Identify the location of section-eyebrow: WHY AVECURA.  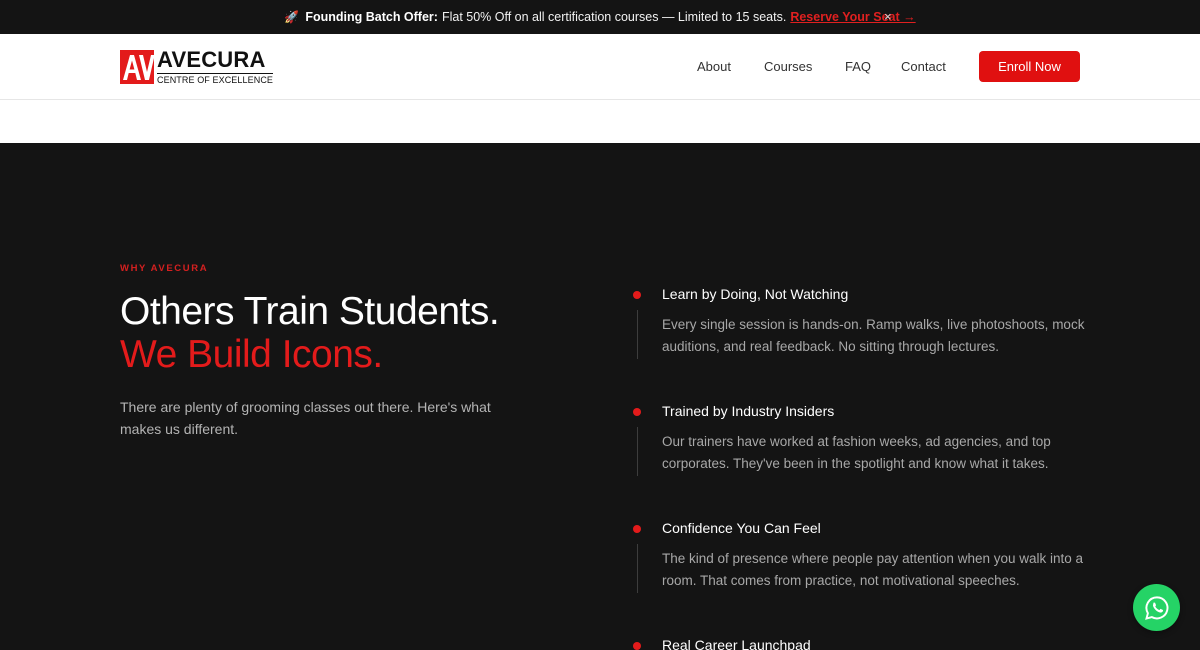
(164, 268).